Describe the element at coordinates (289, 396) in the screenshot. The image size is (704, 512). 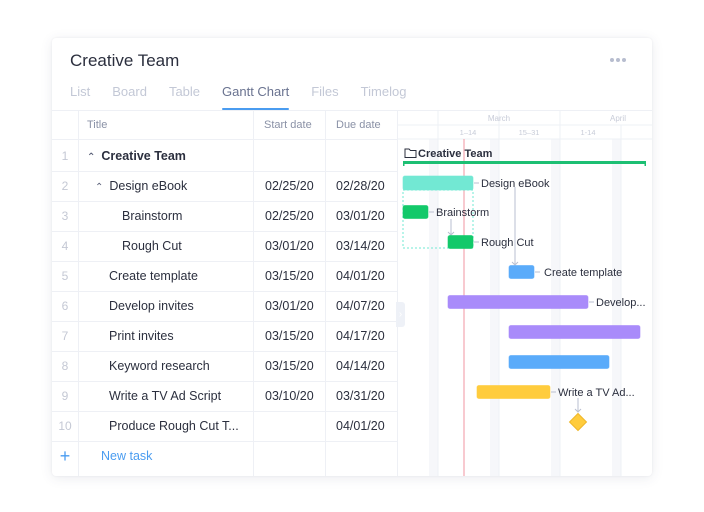
I see `start-date: 03/10/20` at that location.